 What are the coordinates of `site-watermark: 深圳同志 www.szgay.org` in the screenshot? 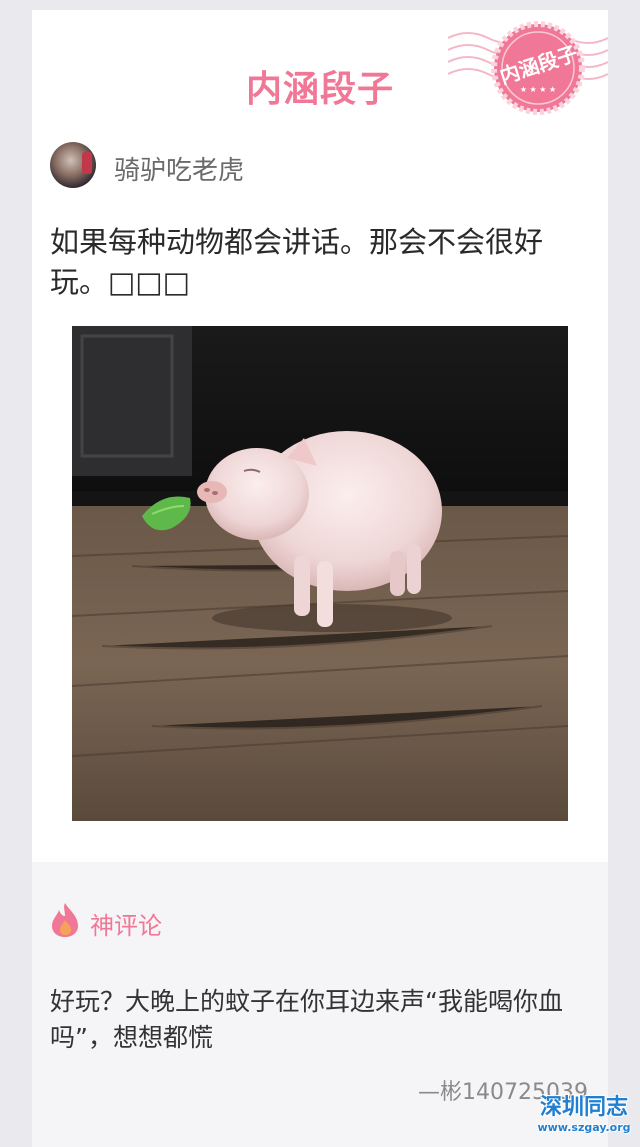 It's located at (584, 1111).